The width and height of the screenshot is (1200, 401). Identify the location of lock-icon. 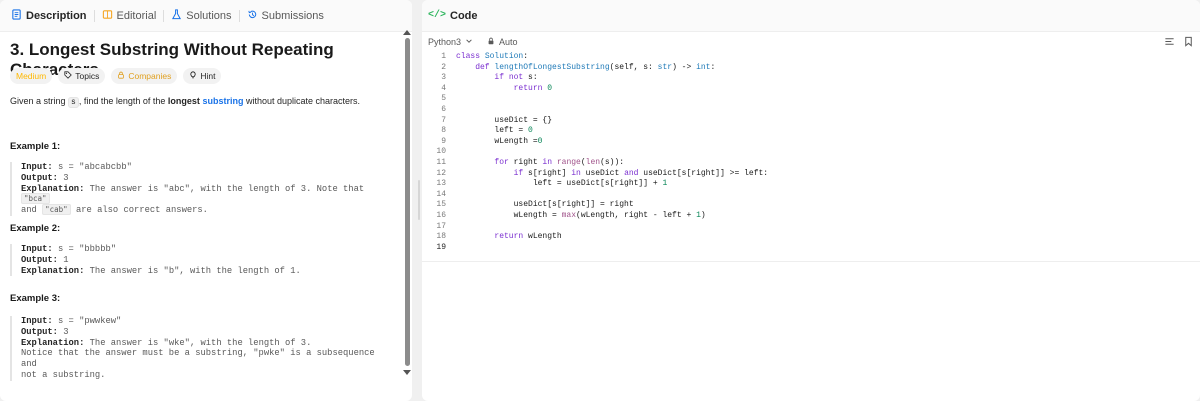
(491, 42).